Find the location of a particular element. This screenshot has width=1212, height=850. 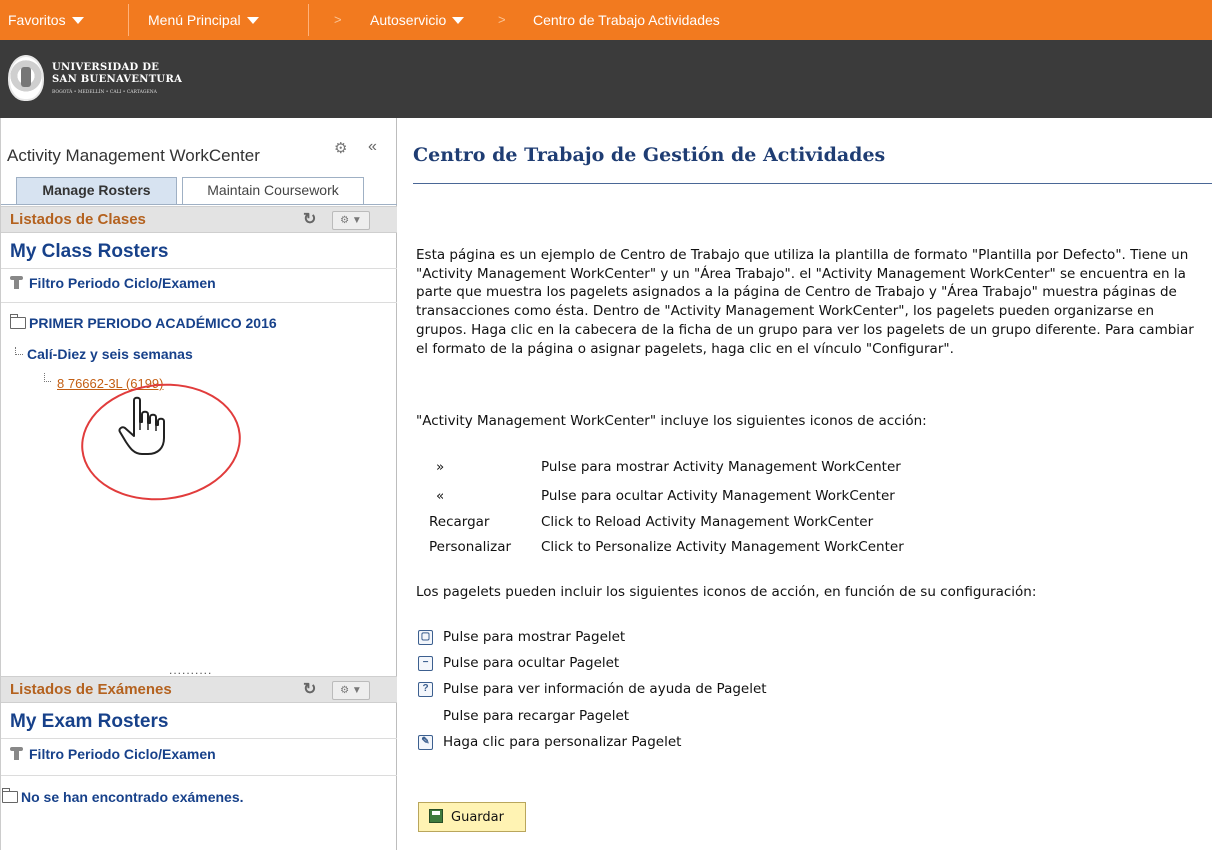

main-menu-label: Menú Principal is located at coordinates (194, 20).